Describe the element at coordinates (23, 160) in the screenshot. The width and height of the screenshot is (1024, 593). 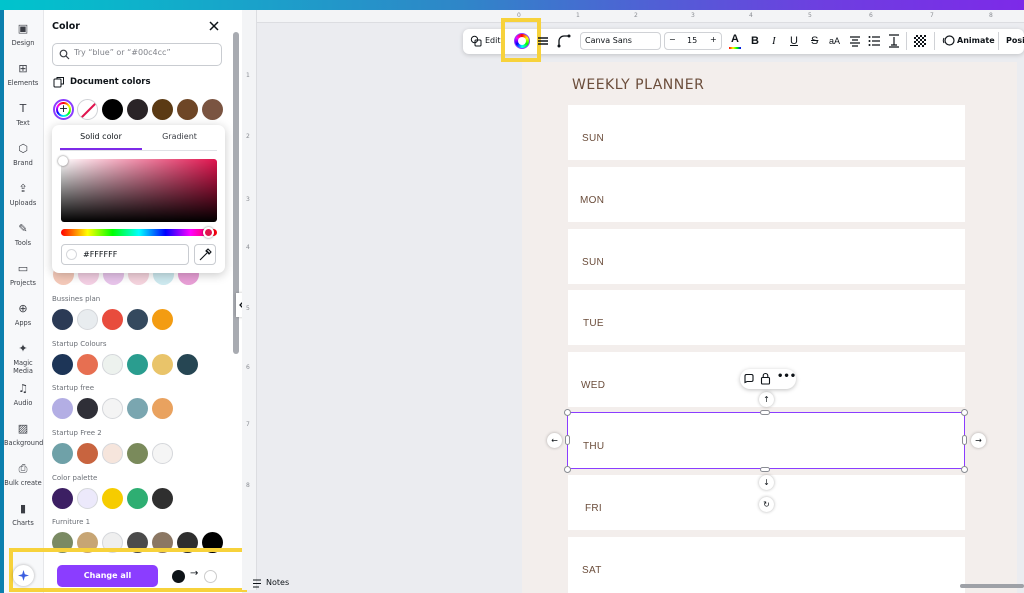
I see `sidebar-item-brand: ⬡ Brand` at that location.